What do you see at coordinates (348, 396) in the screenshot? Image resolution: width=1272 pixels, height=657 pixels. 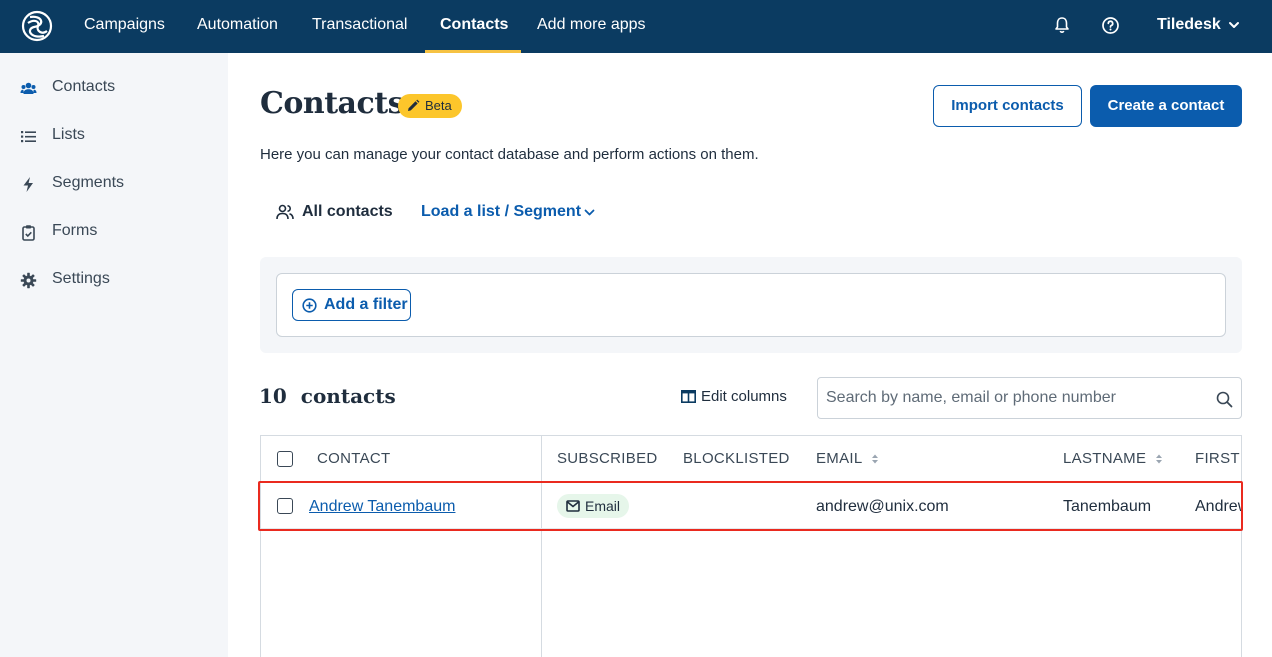 I see `contacts-count-label: contacts` at bounding box center [348, 396].